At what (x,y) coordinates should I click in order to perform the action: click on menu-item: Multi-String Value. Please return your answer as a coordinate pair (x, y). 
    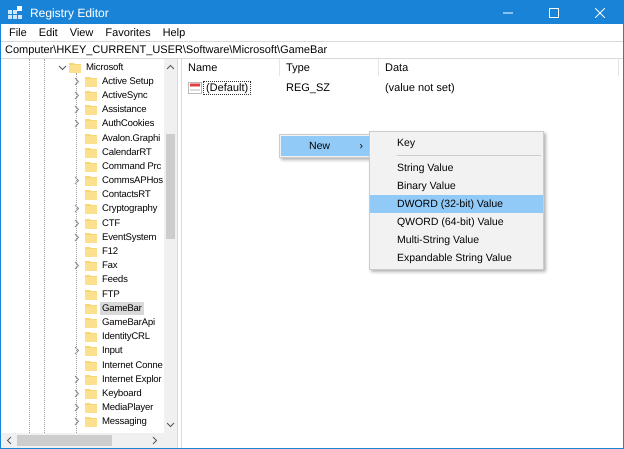
    Looking at the image, I should click on (456, 240).